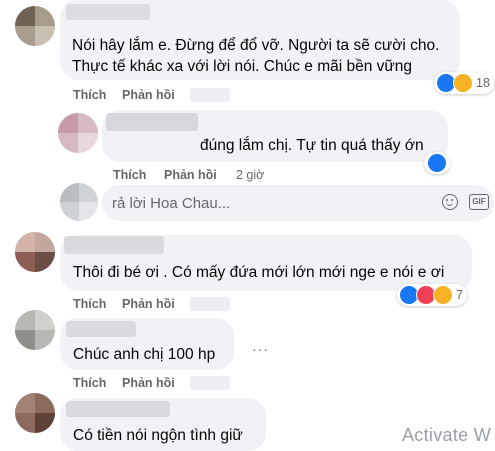  Describe the element at coordinates (250, 175) in the screenshot. I see `comment-timestamp: 2 giờ` at that location.